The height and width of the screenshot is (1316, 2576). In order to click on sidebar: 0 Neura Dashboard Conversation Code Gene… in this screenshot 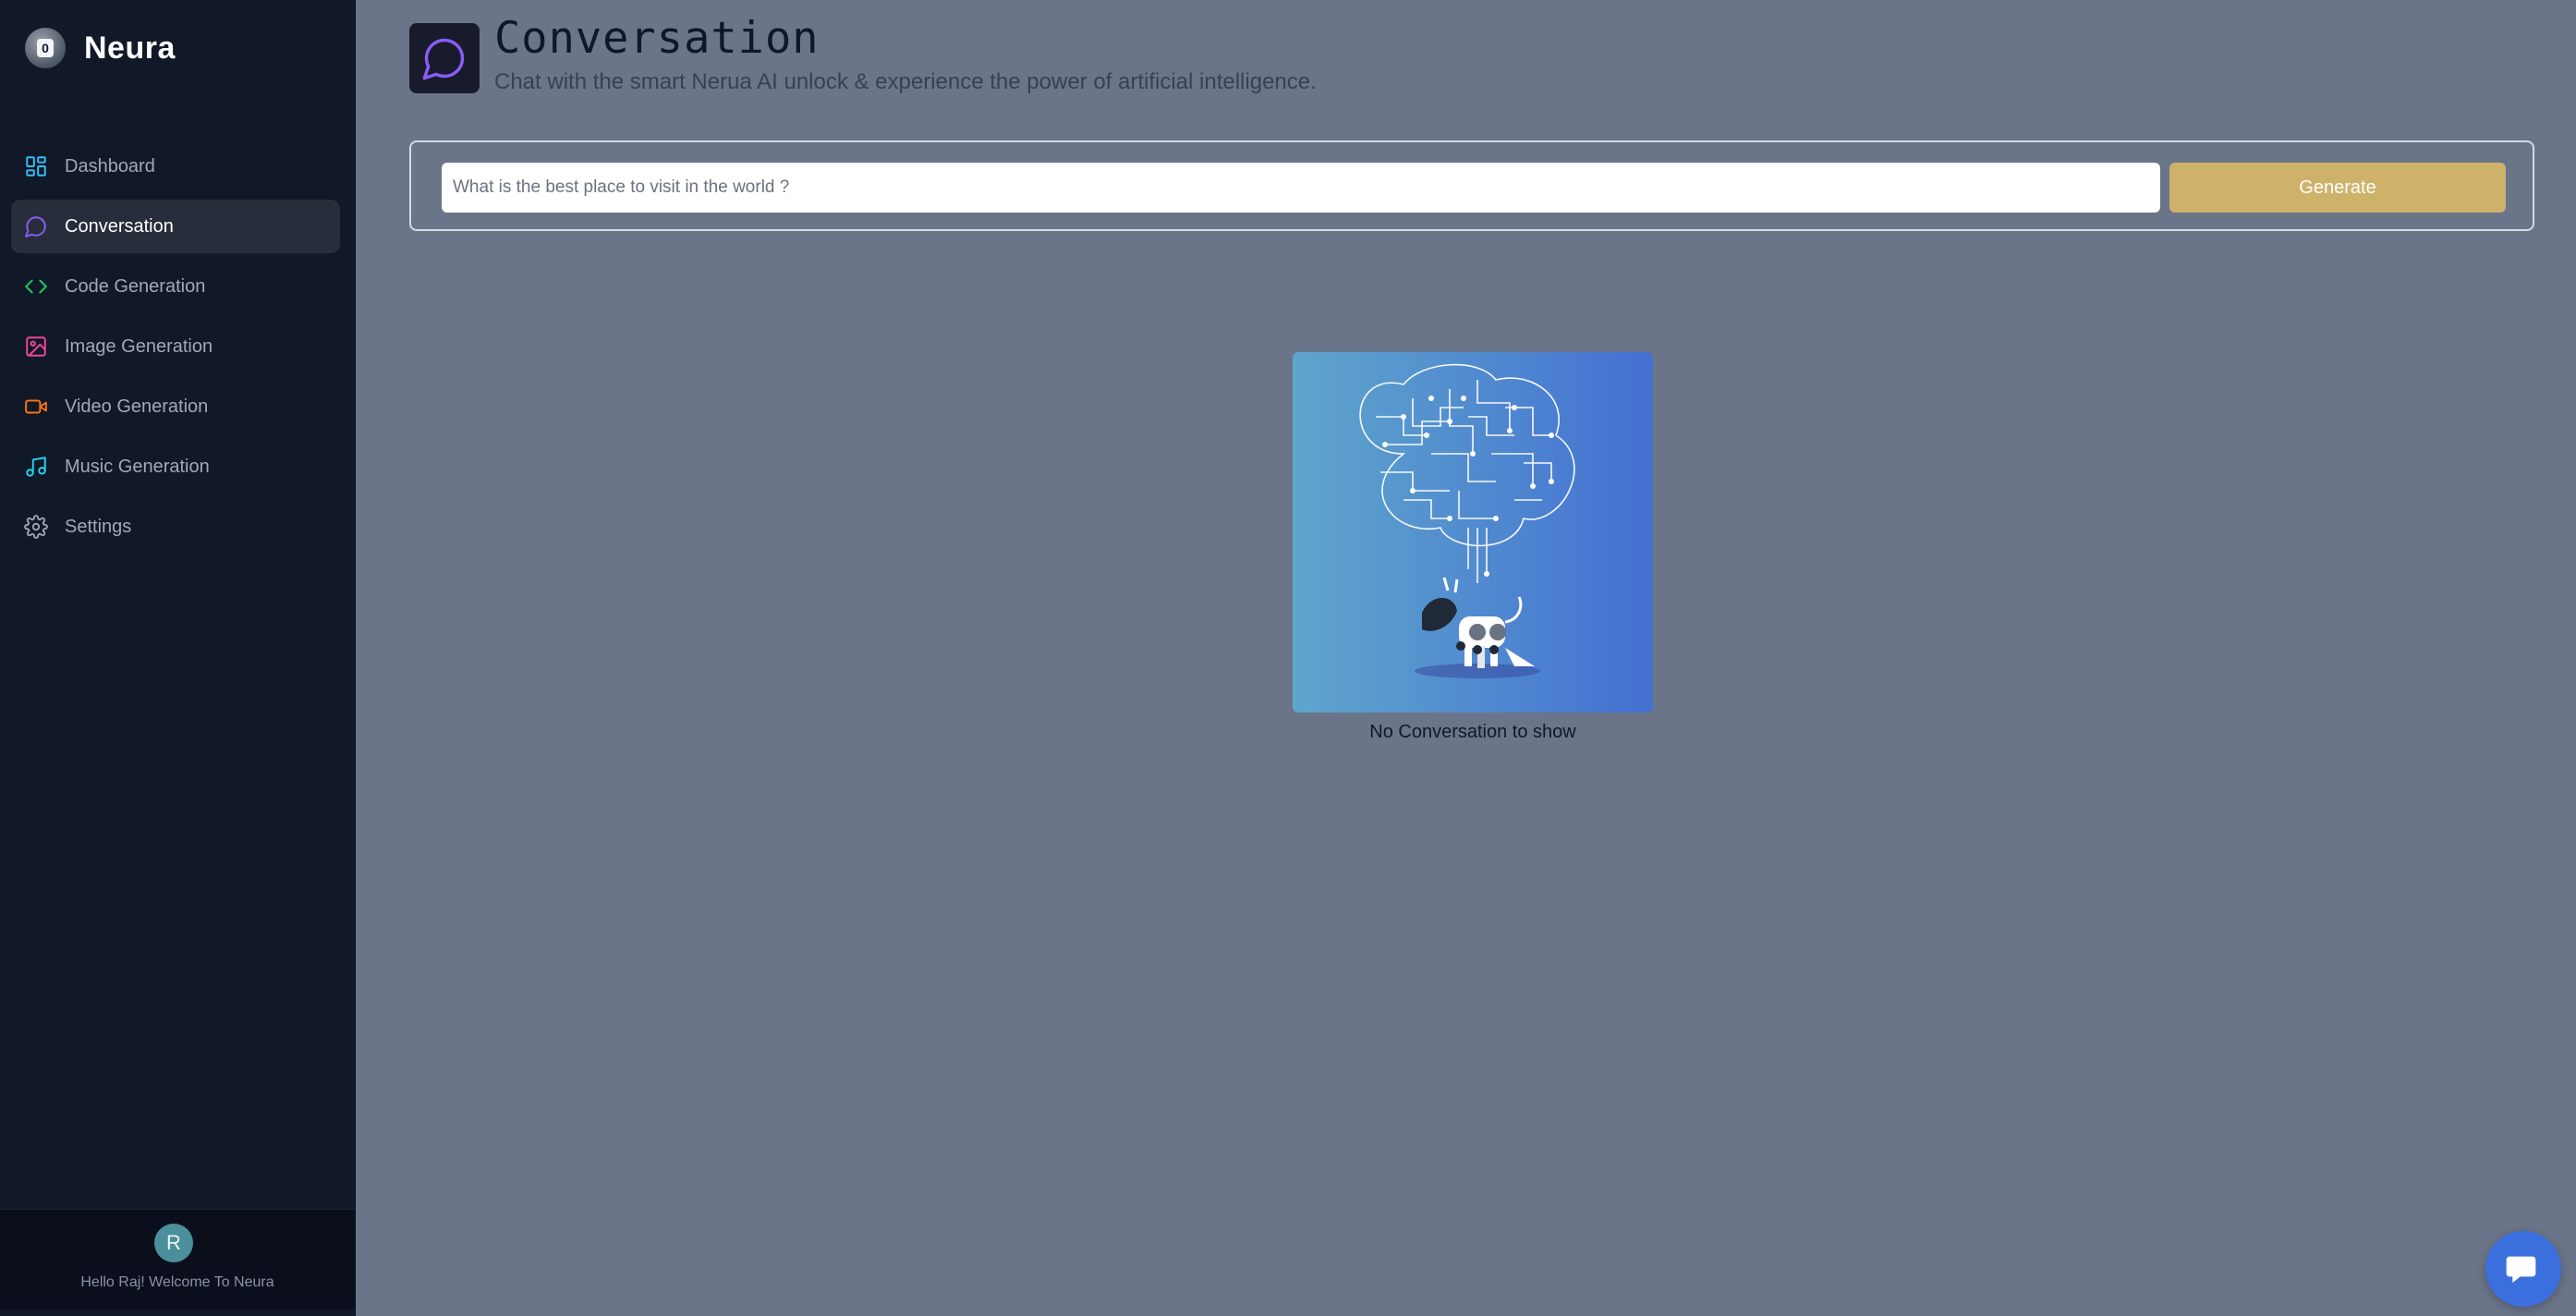, I will do `click(178, 658)`.